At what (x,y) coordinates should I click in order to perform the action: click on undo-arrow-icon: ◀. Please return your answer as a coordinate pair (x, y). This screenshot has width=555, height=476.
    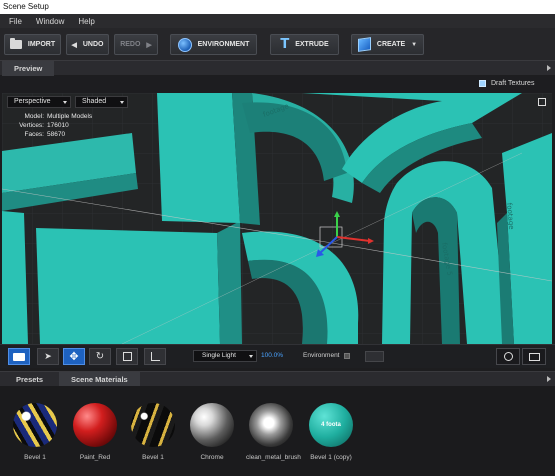
    Looking at the image, I should click on (74, 45).